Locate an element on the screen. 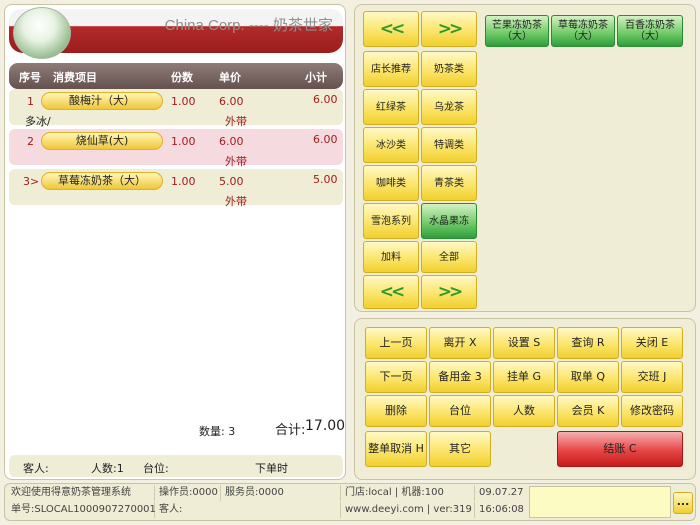 This screenshot has width=700, height=525. order-number-text: 单号:SLOCAL1000907270001 is located at coordinates (81, 510).